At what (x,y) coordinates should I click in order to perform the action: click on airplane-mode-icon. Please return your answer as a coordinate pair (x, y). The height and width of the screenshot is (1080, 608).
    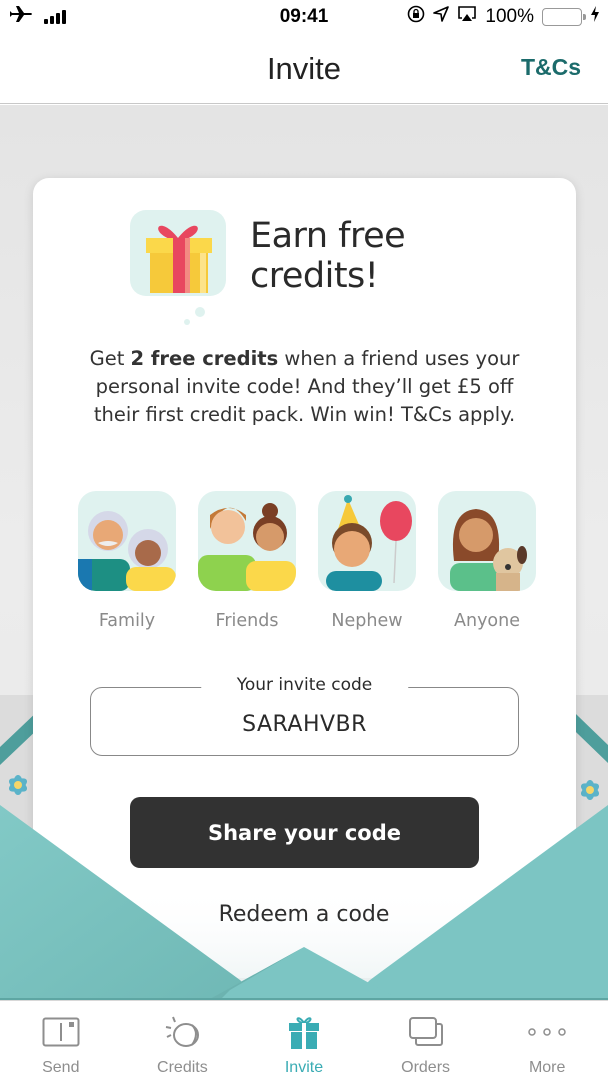
    Looking at the image, I should click on (22, 17).